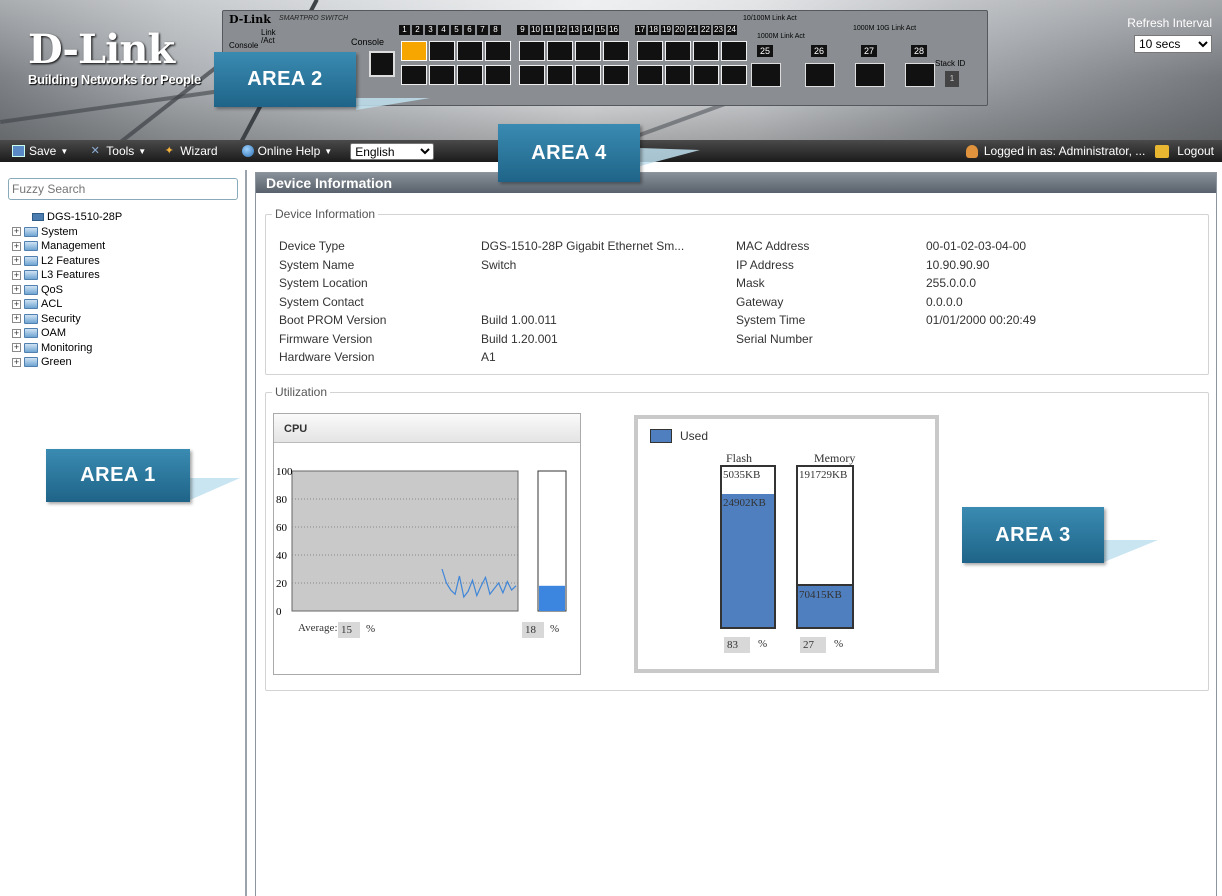 The image size is (1222, 896). What do you see at coordinates (731, 30) in the screenshot?
I see `port-number-24: 24` at bounding box center [731, 30].